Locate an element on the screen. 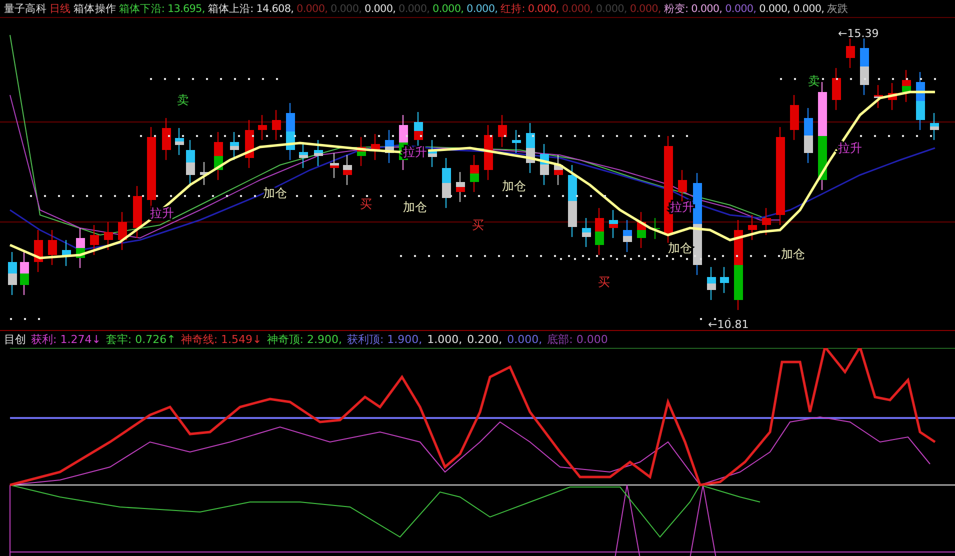 This screenshot has height=556, width=955. signal-label: 拉升 is located at coordinates (850, 148).